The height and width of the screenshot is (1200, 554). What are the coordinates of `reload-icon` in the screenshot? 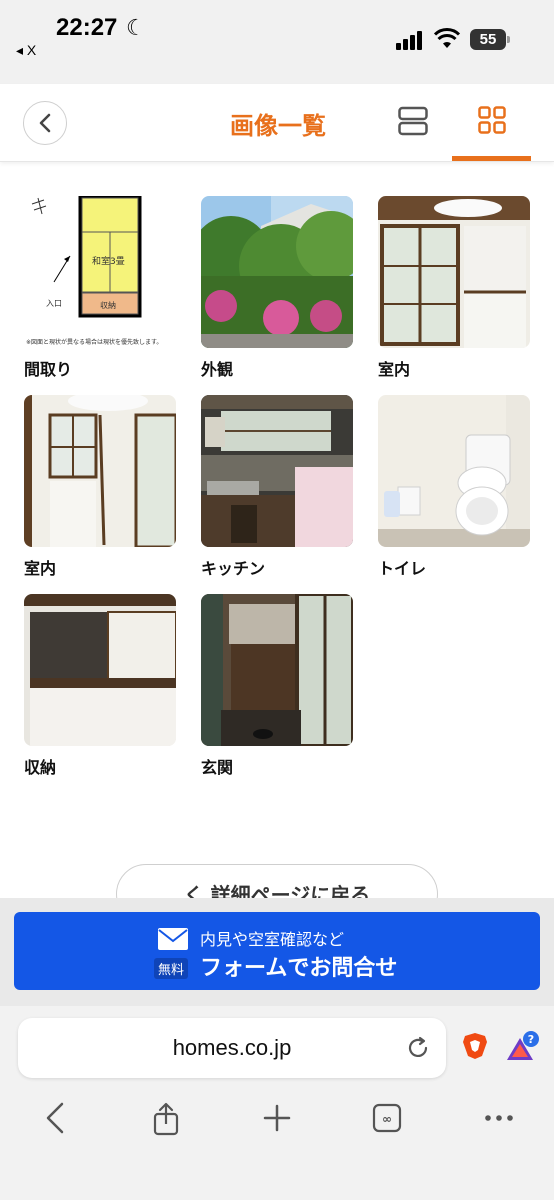 It's located at (418, 1048).